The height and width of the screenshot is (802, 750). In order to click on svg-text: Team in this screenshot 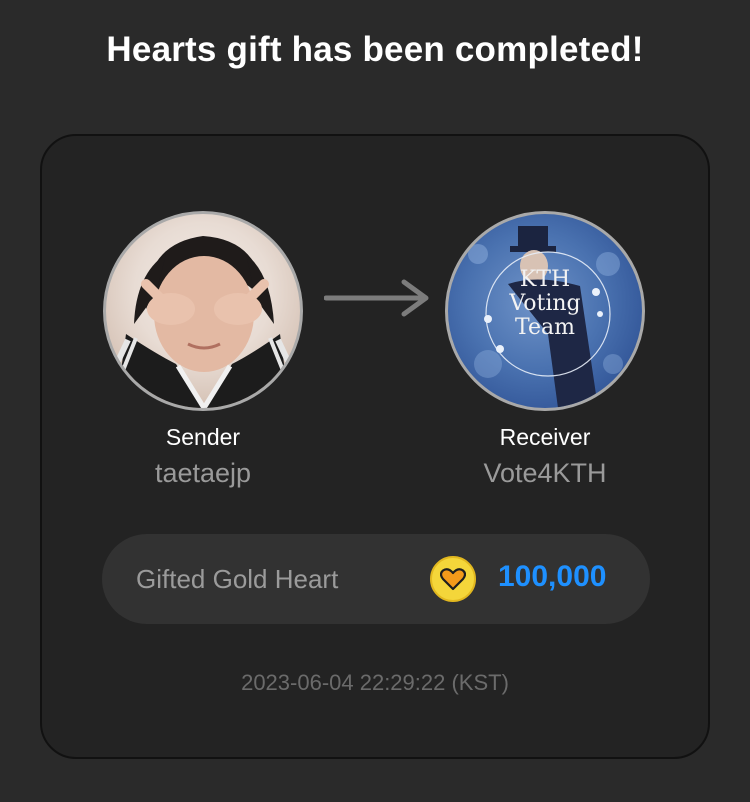, I will do `click(545, 327)`.